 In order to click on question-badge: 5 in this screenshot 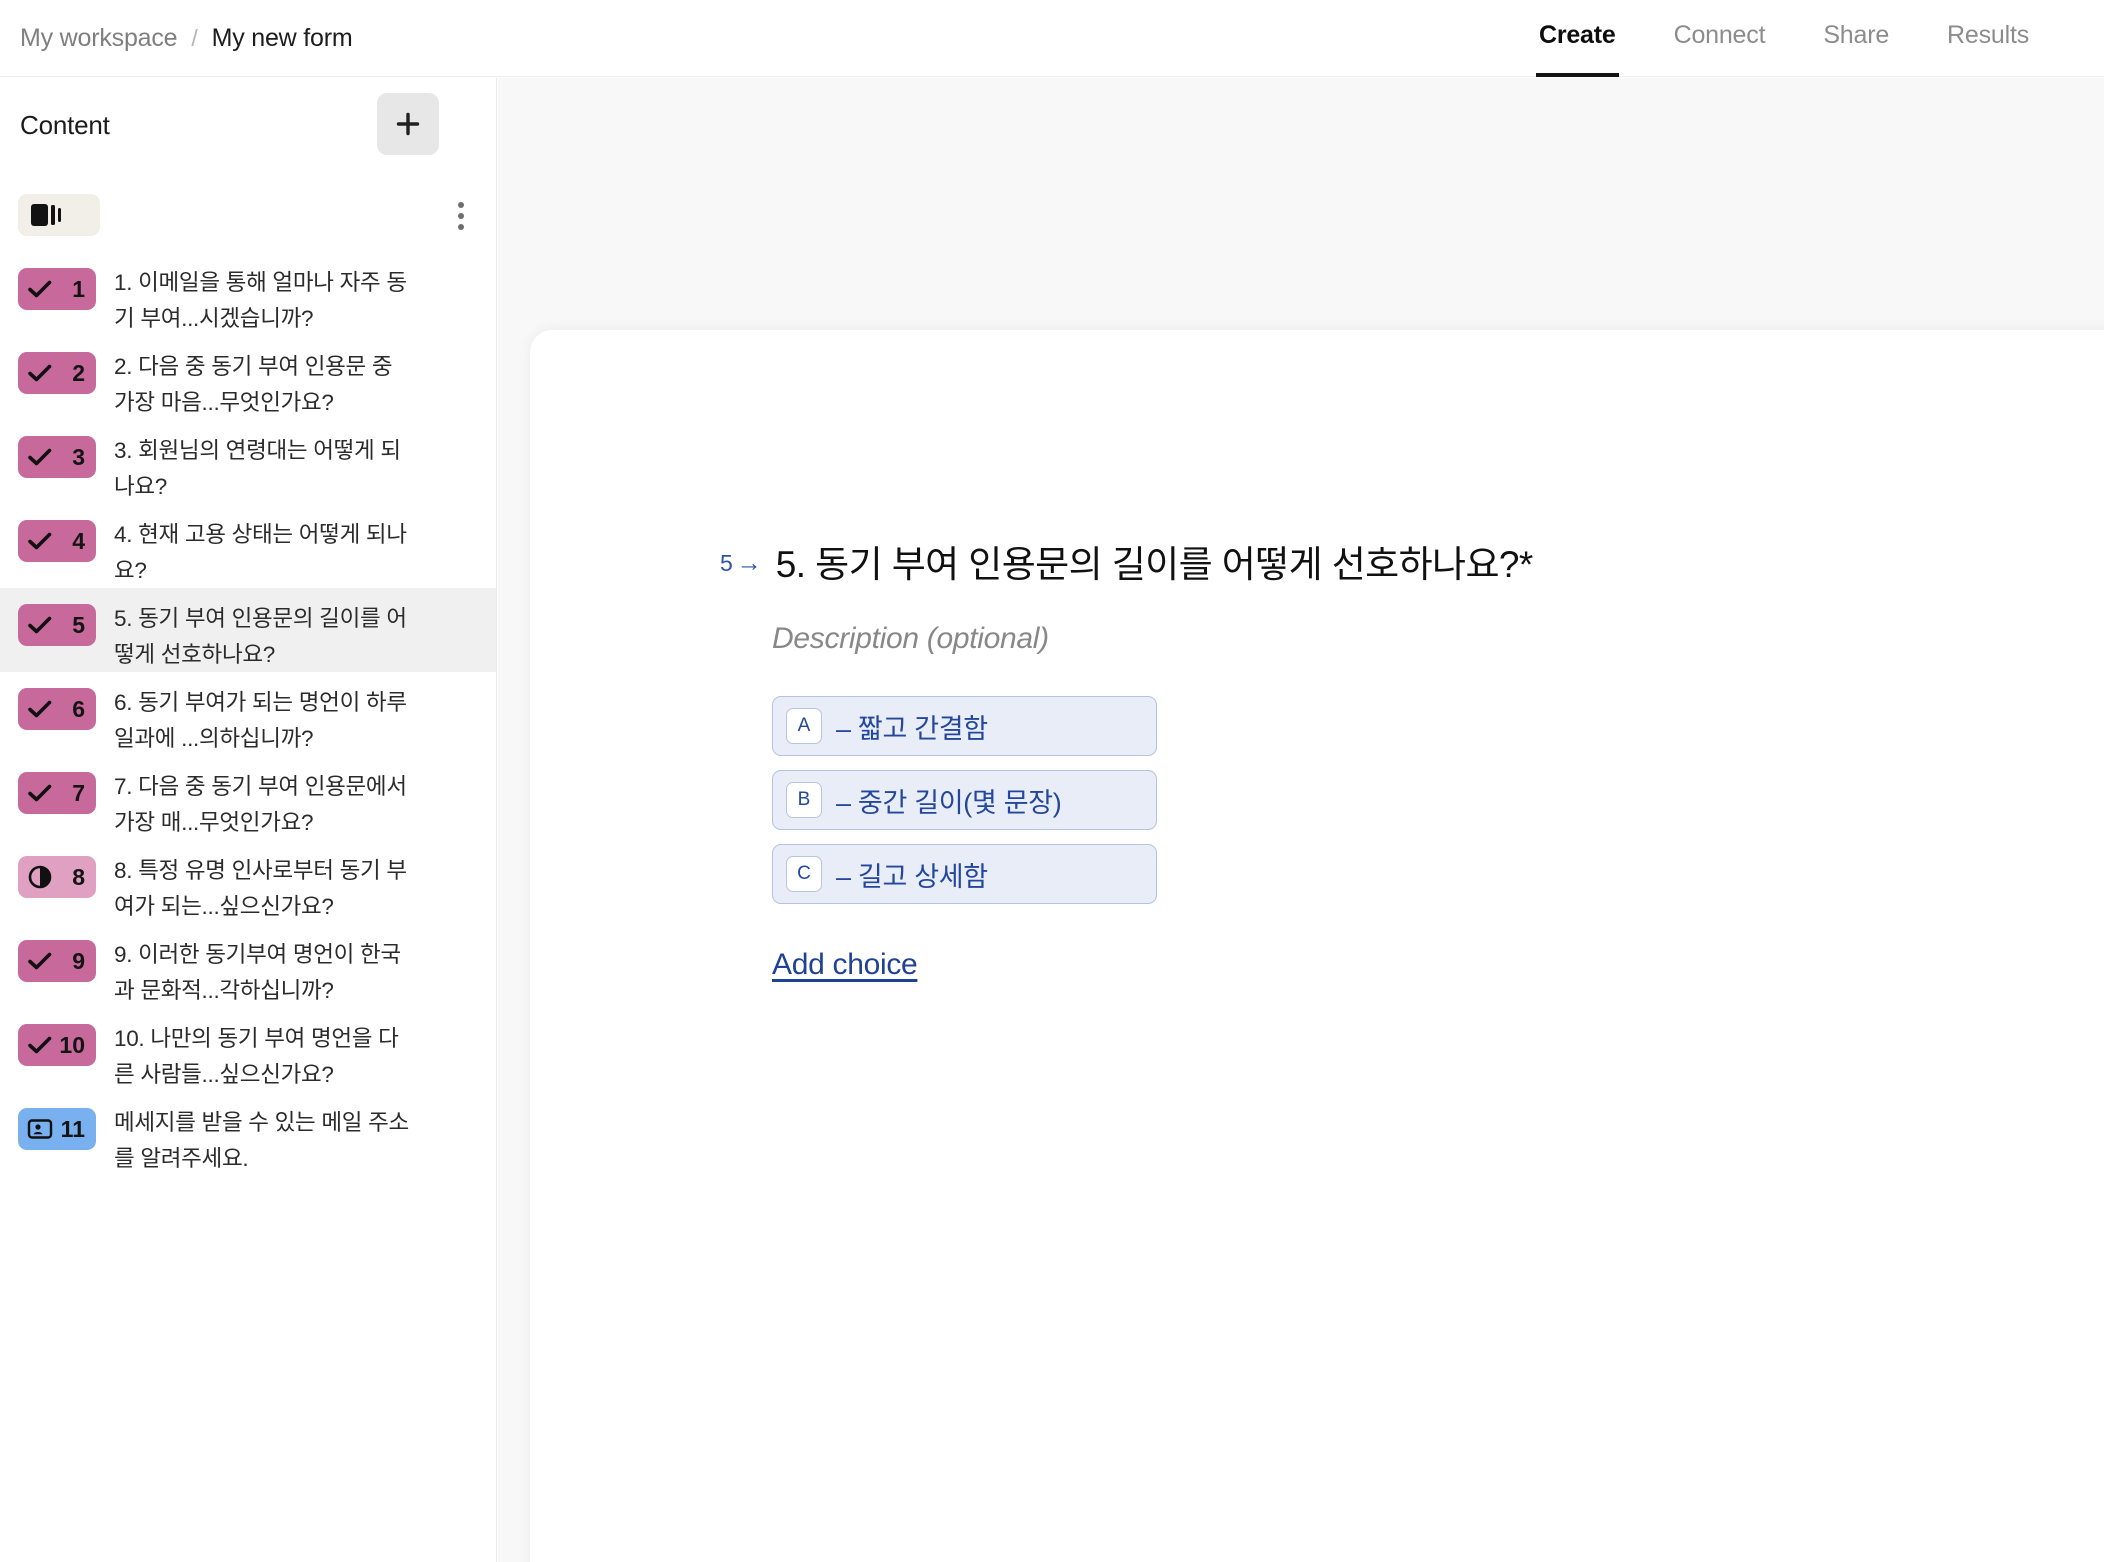, I will do `click(57, 625)`.